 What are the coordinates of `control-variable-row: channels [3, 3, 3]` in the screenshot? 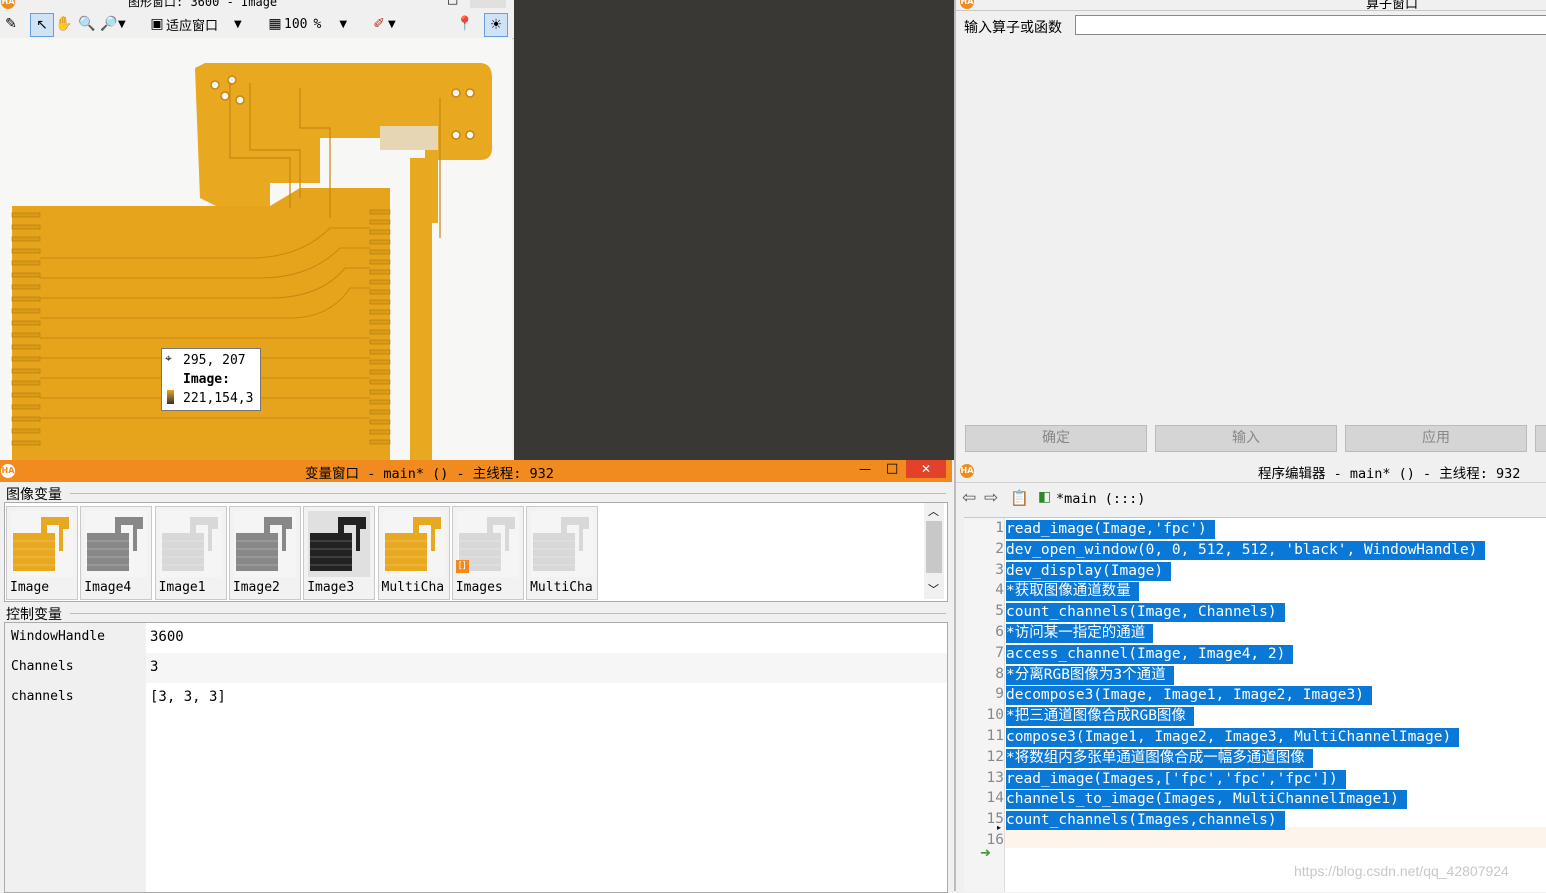 It's located at (476, 698).